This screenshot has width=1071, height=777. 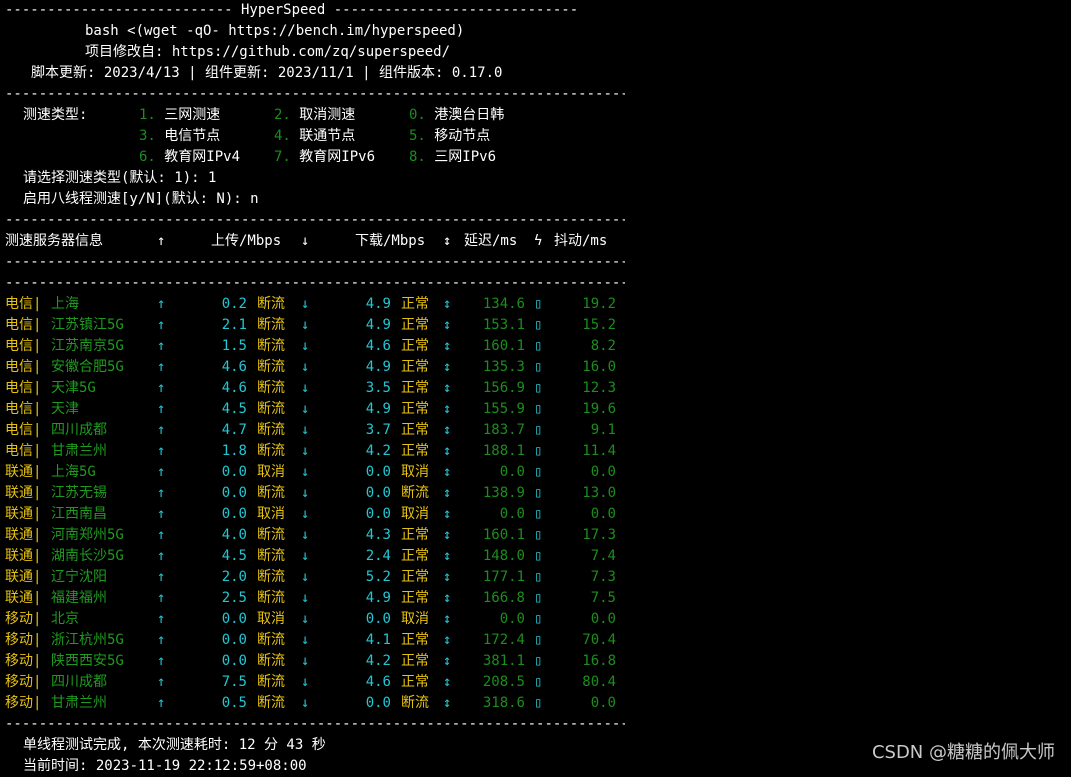 I want to click on menu-row-1: 测速类型: 1. 三网测速 2. 取消测速 0. 港澳台日韩, so click(x=315, y=115).